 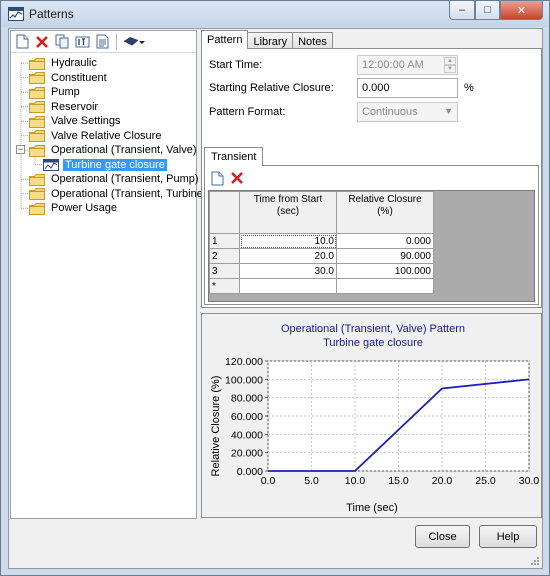 I want to click on delete-icon, so click(x=42, y=42).